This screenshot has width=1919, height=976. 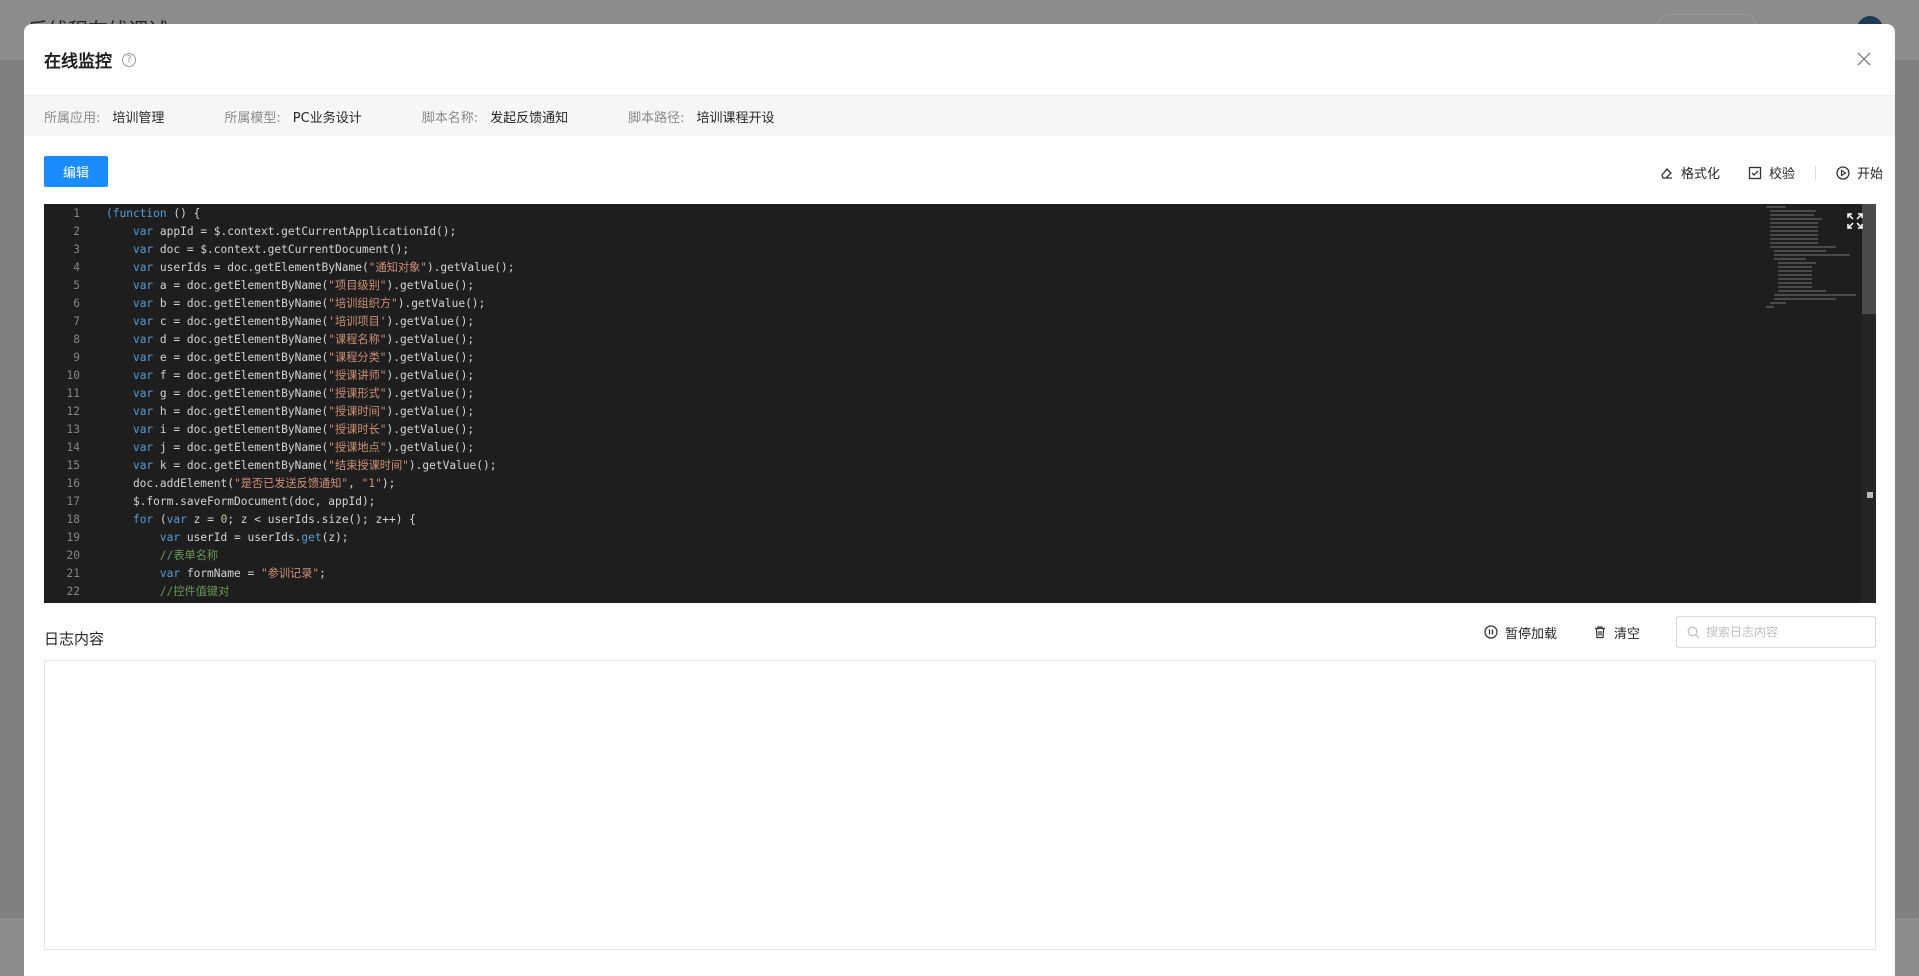 I want to click on line-number: 4, so click(x=76, y=267).